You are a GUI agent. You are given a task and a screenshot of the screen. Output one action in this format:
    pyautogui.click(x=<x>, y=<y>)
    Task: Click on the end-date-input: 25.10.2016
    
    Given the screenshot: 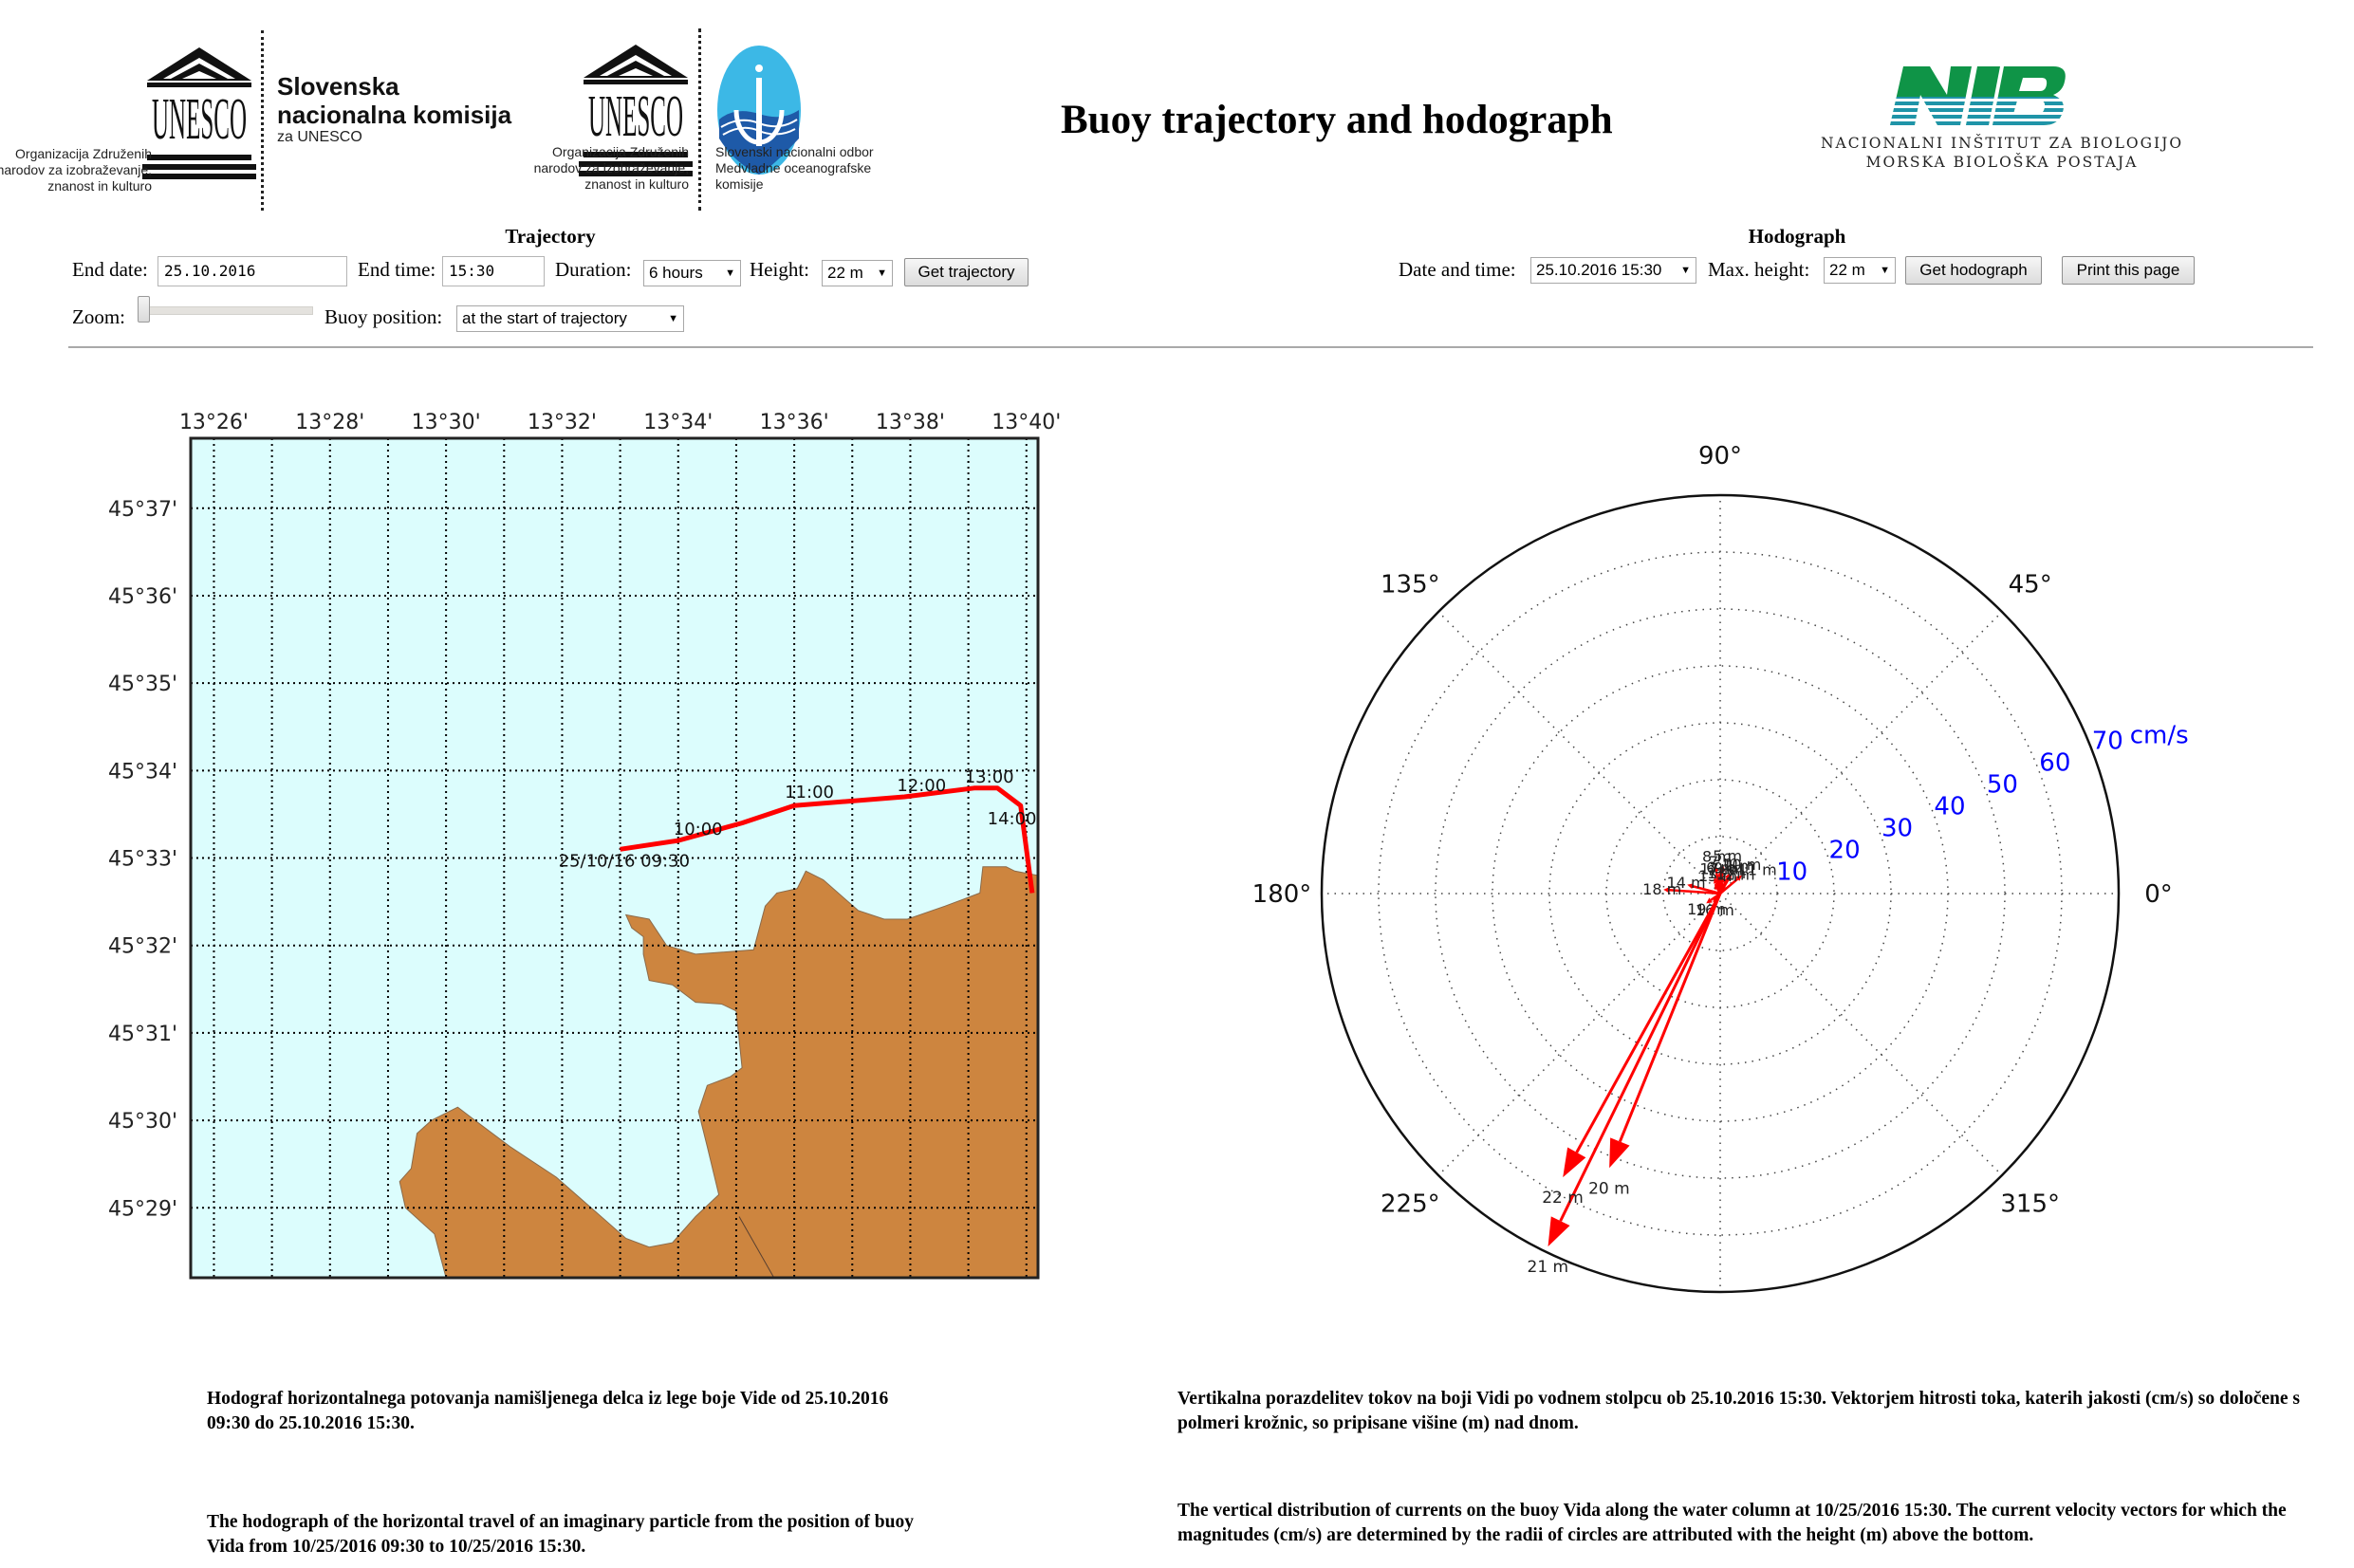 What is the action you would take?
    pyautogui.click(x=252, y=271)
    